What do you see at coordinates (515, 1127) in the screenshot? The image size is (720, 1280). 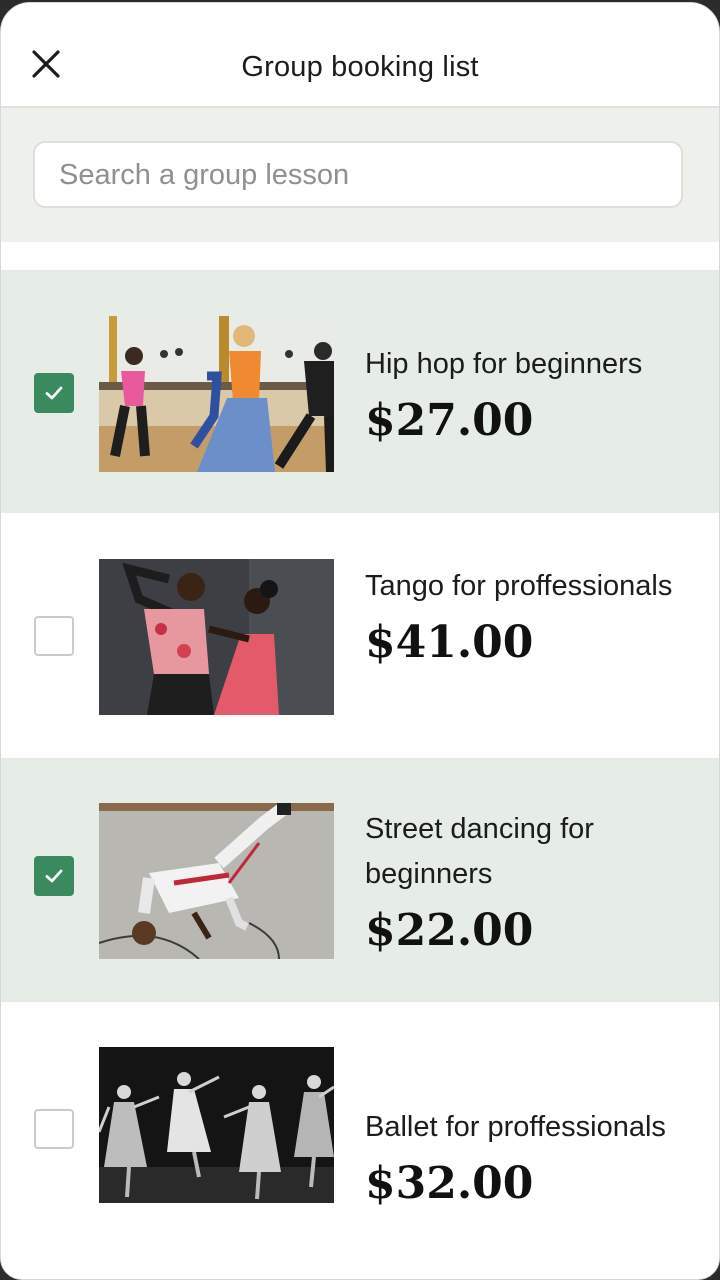 I see `lesson-name: Ballet for proffessionals` at bounding box center [515, 1127].